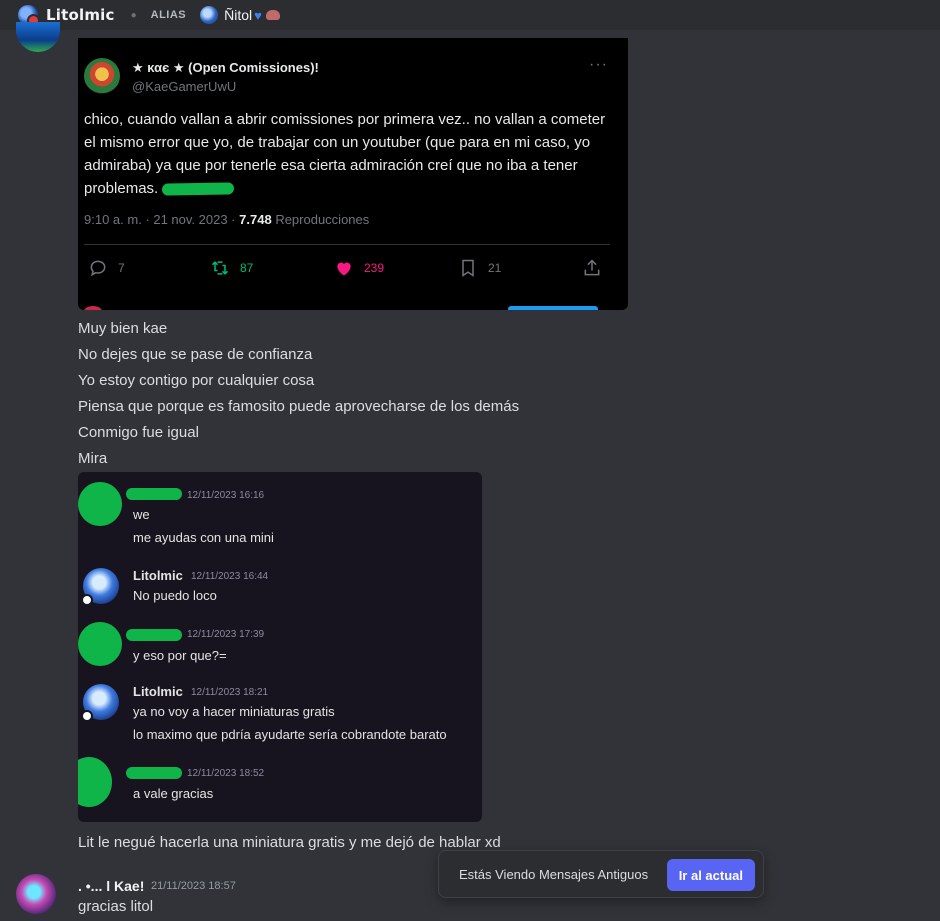 The image size is (940, 921). Describe the element at coordinates (710, 875) in the screenshot. I see `jump-to-present-button: Ir al actual` at that location.